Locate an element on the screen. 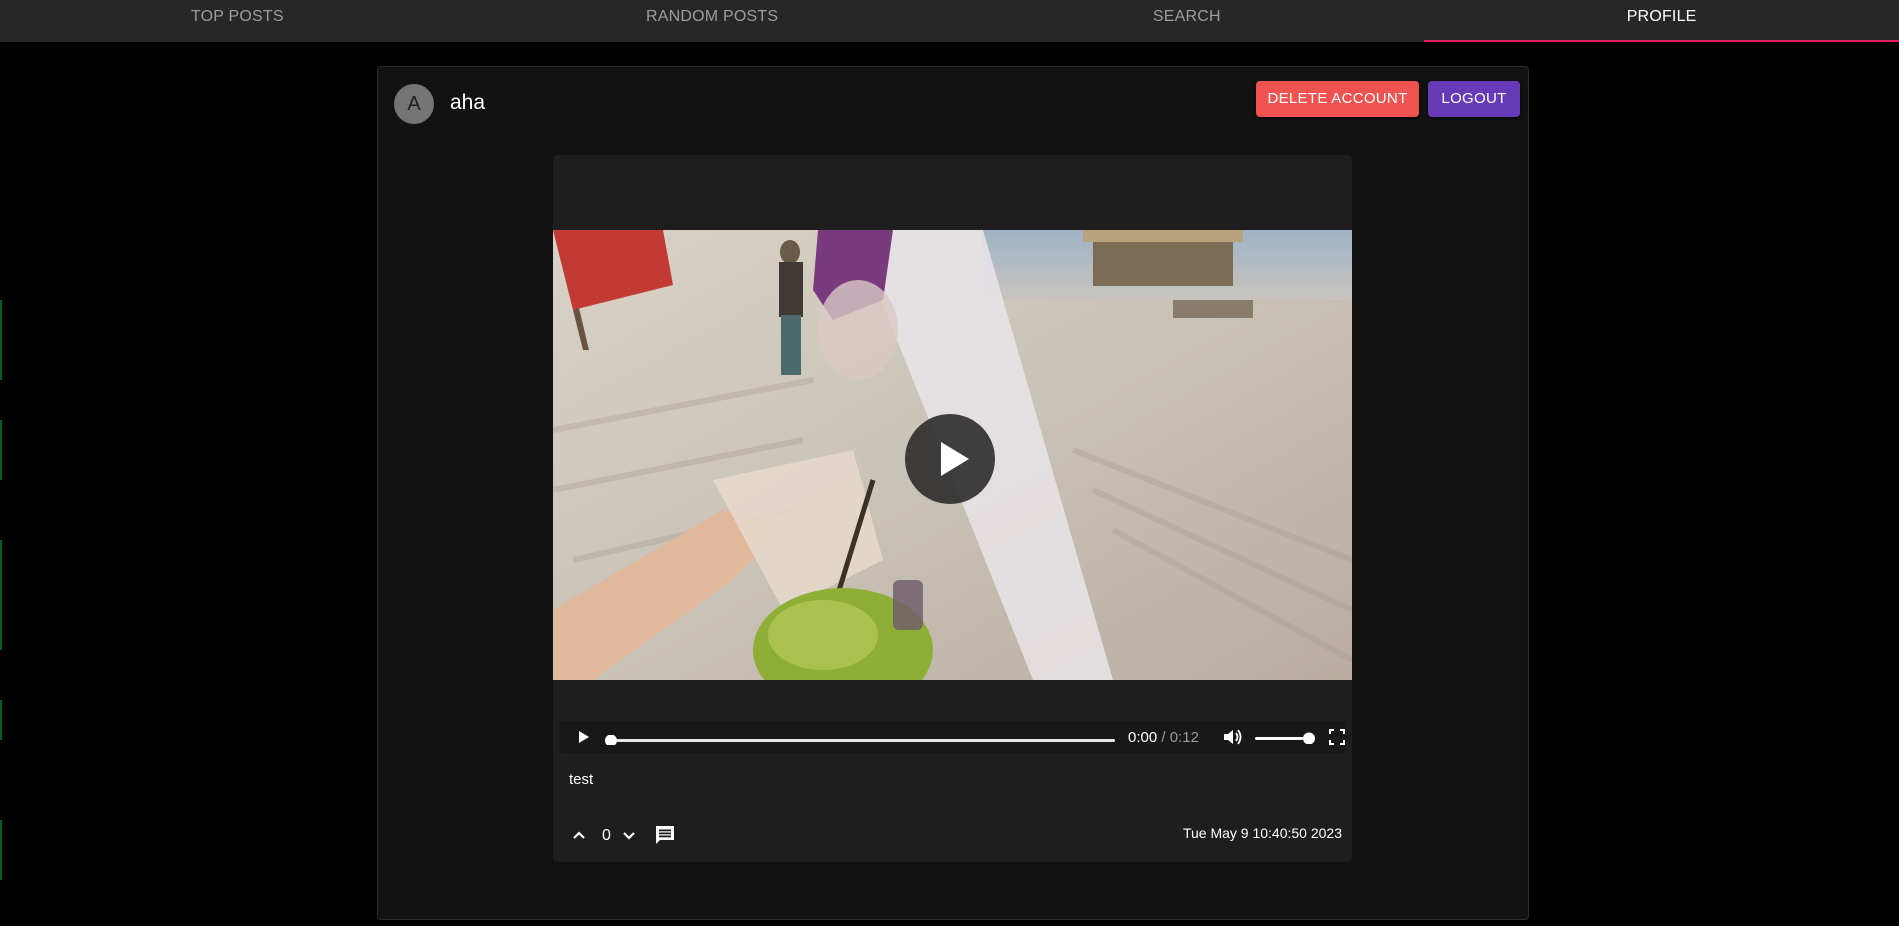 This screenshot has height=926, width=1899. top-nav: TOP POSTS RANDOM POSTS SEARCH PROFILE is located at coordinates (949, 21).